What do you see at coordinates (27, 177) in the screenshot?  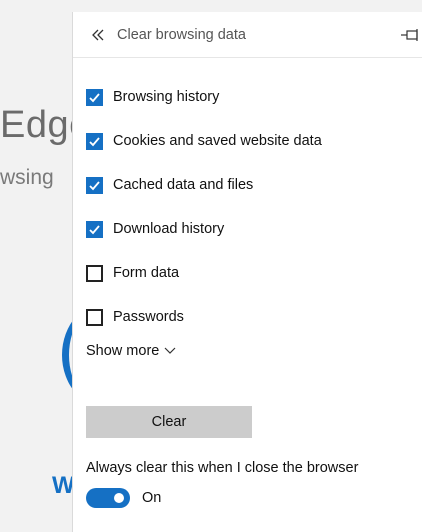 I see `background-subtitle: wsing` at bounding box center [27, 177].